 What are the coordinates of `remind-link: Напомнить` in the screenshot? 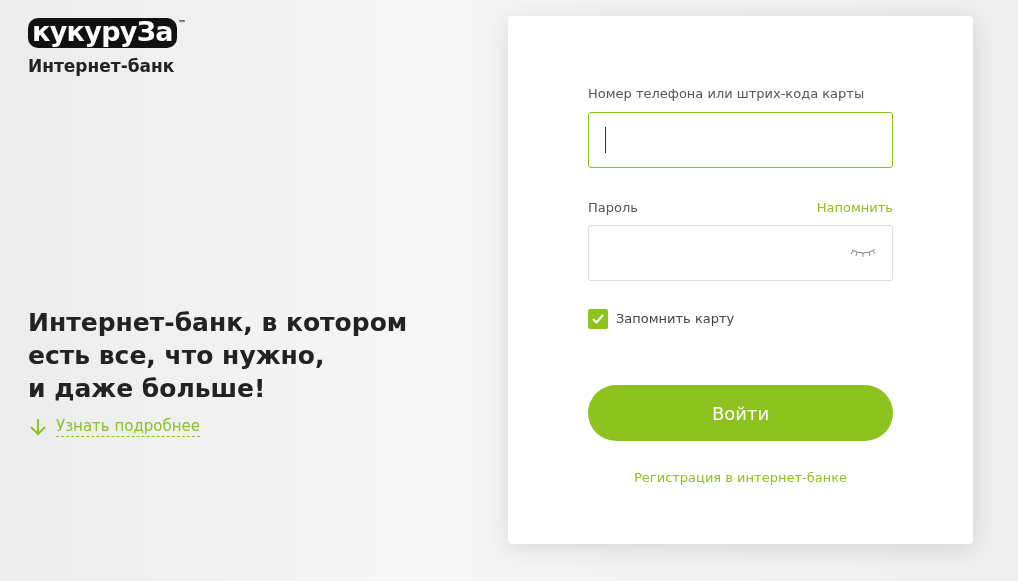 It's located at (854, 207).